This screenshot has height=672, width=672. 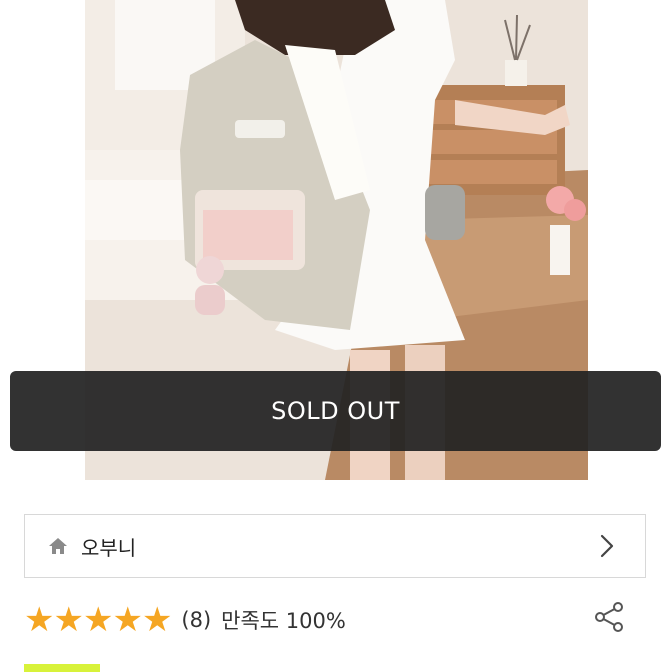 What do you see at coordinates (62, 668) in the screenshot?
I see `accent-tag` at bounding box center [62, 668].